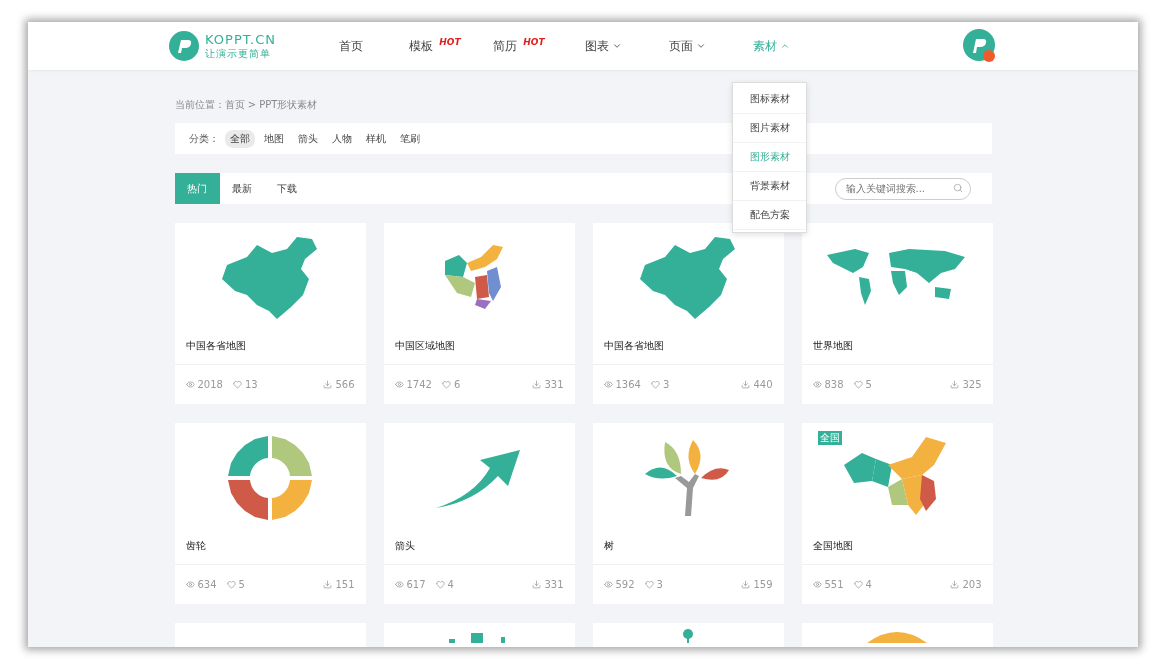 The image size is (1166, 670). Describe the element at coordinates (195, 546) in the screenshot. I see `card-title: 齿轮` at that location.